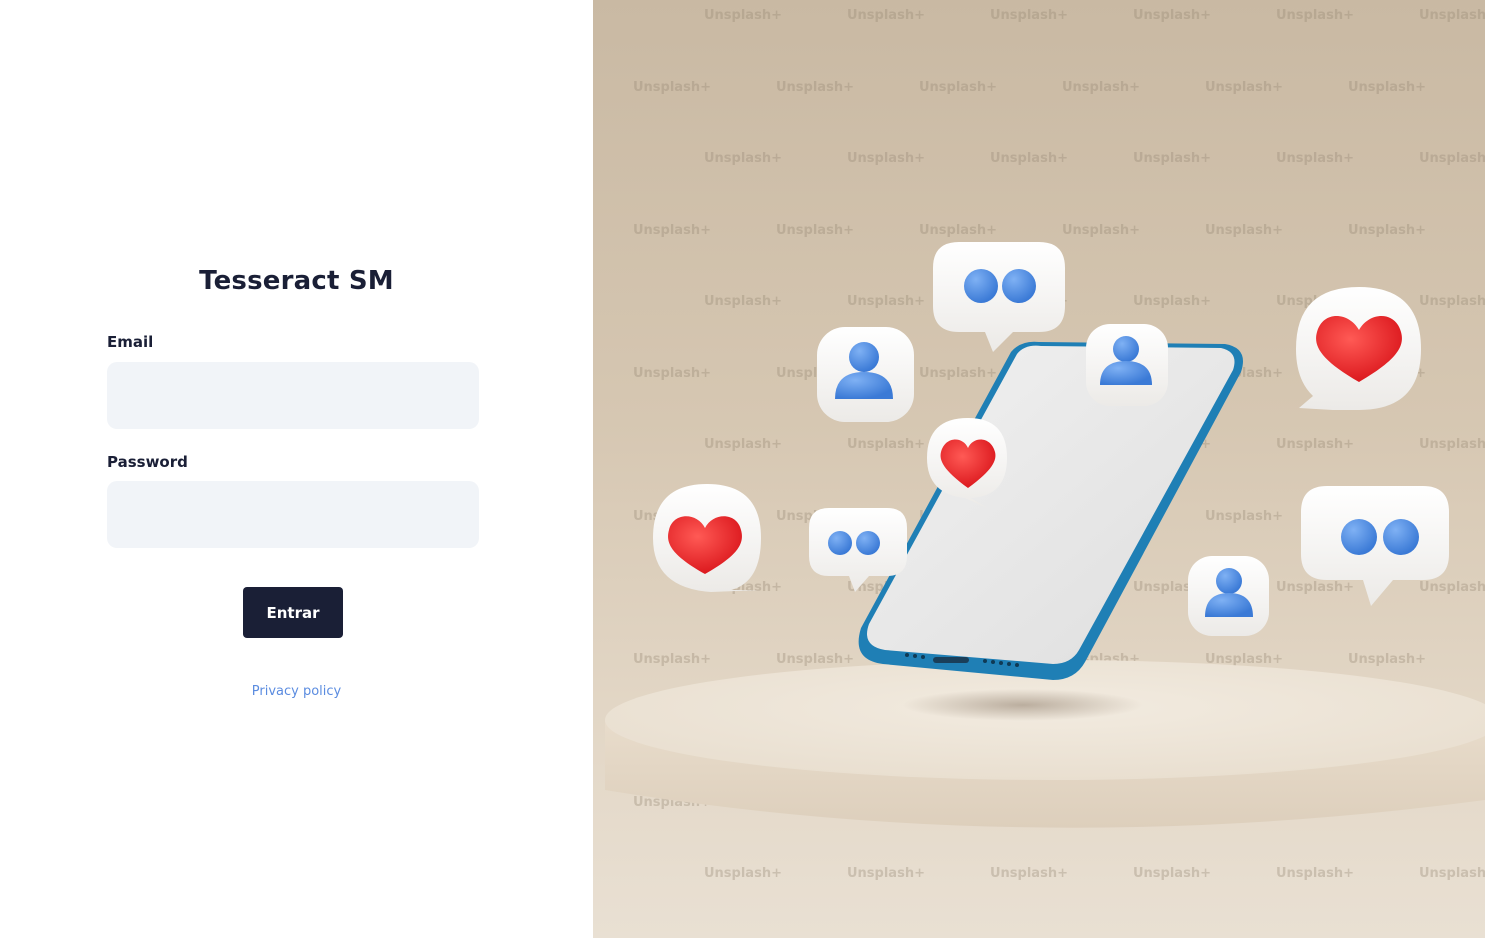 This screenshot has height=938, width=1485. Describe the element at coordinates (1045, 744) in the screenshot. I see `podium-icon` at that location.